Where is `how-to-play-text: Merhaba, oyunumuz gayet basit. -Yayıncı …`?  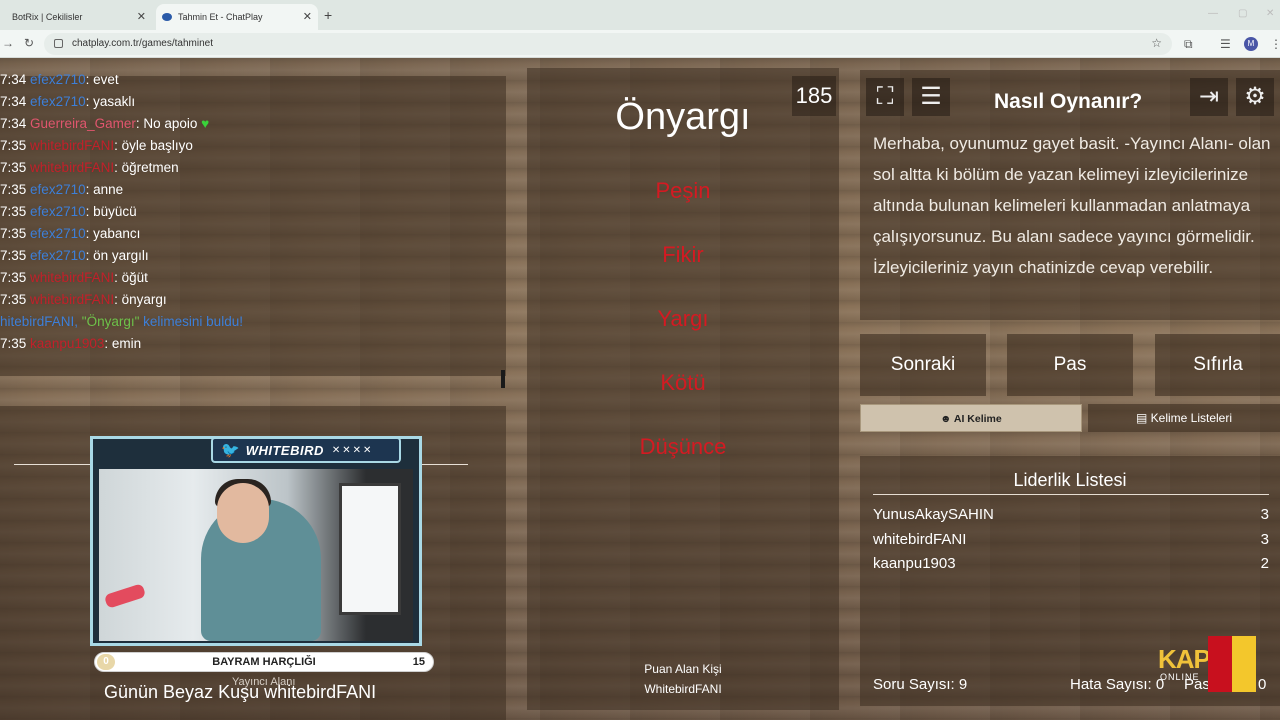
how-to-play-text: Merhaba, oyunumuz gayet basit. -Yayıncı … is located at coordinates (1072, 205).